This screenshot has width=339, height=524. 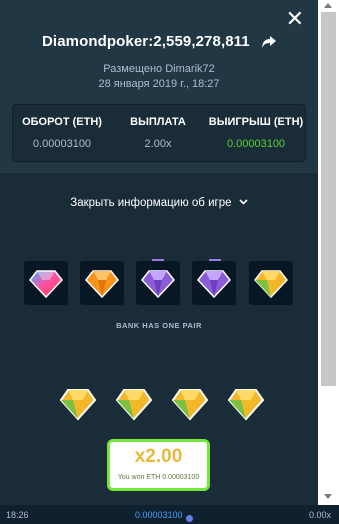 I want to click on payout-label: ВЫПЛАТА, so click(x=158, y=122).